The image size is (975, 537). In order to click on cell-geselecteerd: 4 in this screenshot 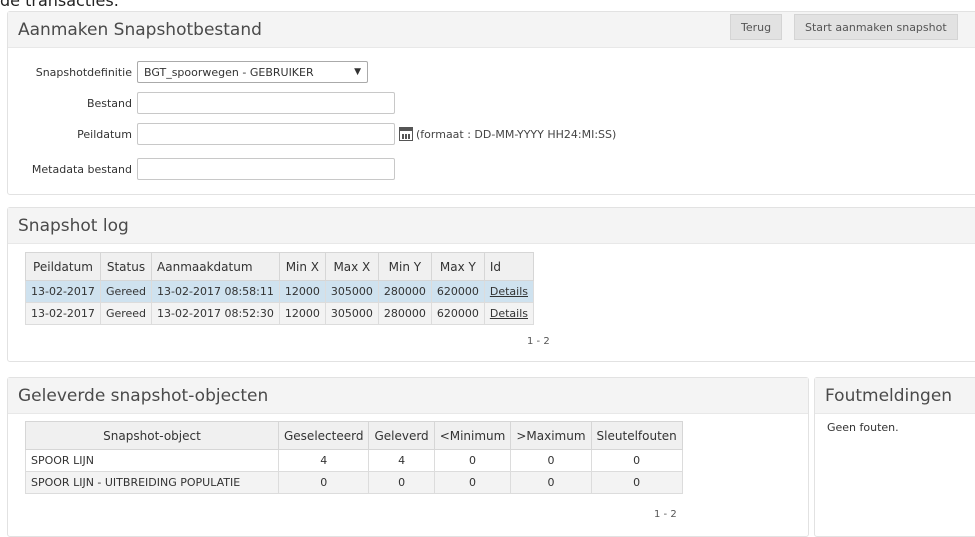, I will do `click(323, 460)`.